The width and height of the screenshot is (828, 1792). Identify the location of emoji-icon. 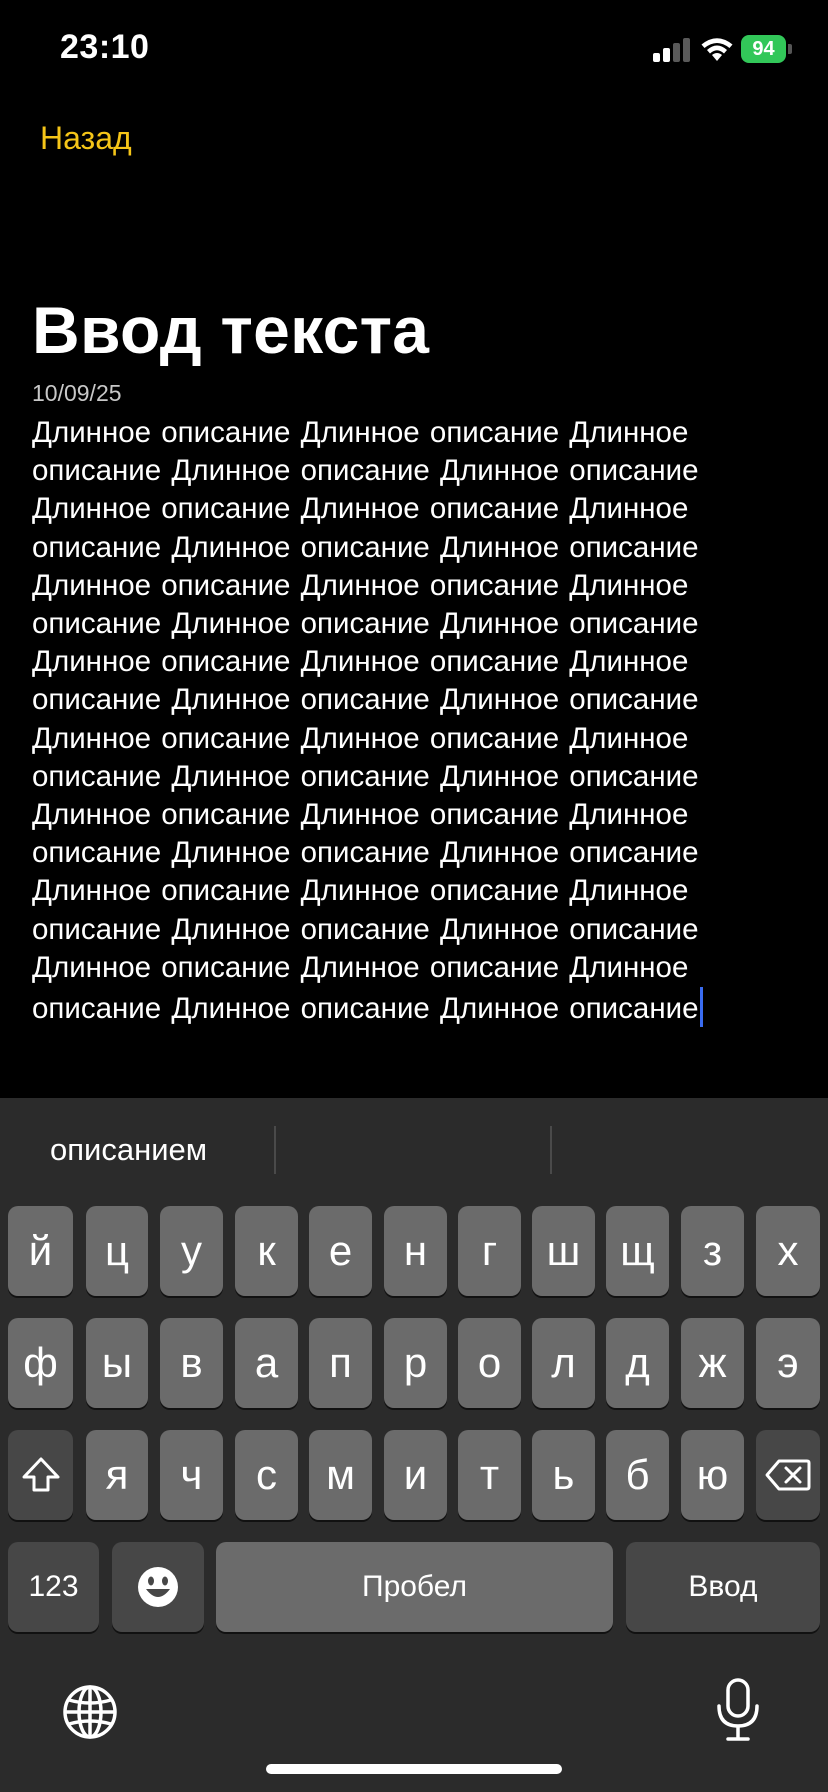
(158, 1587).